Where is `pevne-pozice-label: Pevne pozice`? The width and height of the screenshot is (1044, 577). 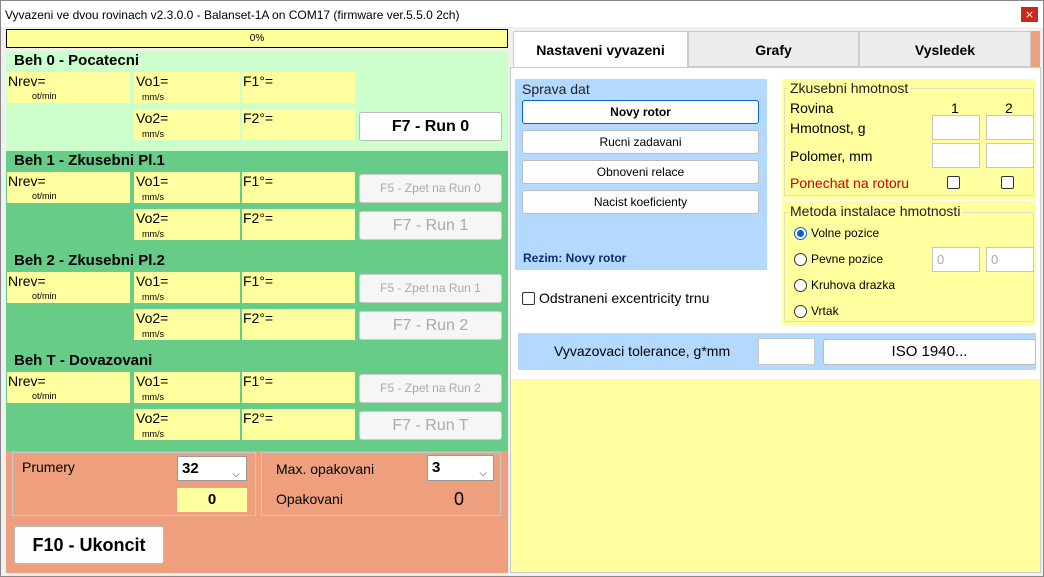 pevne-pozice-label: Pevne pozice is located at coordinates (847, 259).